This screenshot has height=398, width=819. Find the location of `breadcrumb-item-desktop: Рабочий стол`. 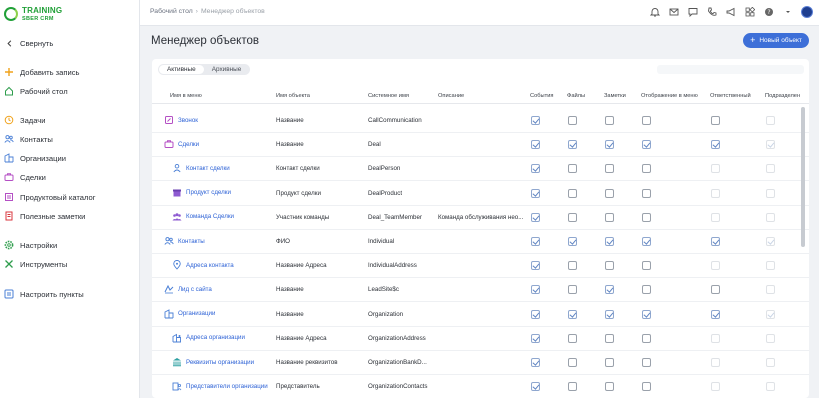

breadcrumb-item-desktop: Рабочий стол is located at coordinates (171, 11).